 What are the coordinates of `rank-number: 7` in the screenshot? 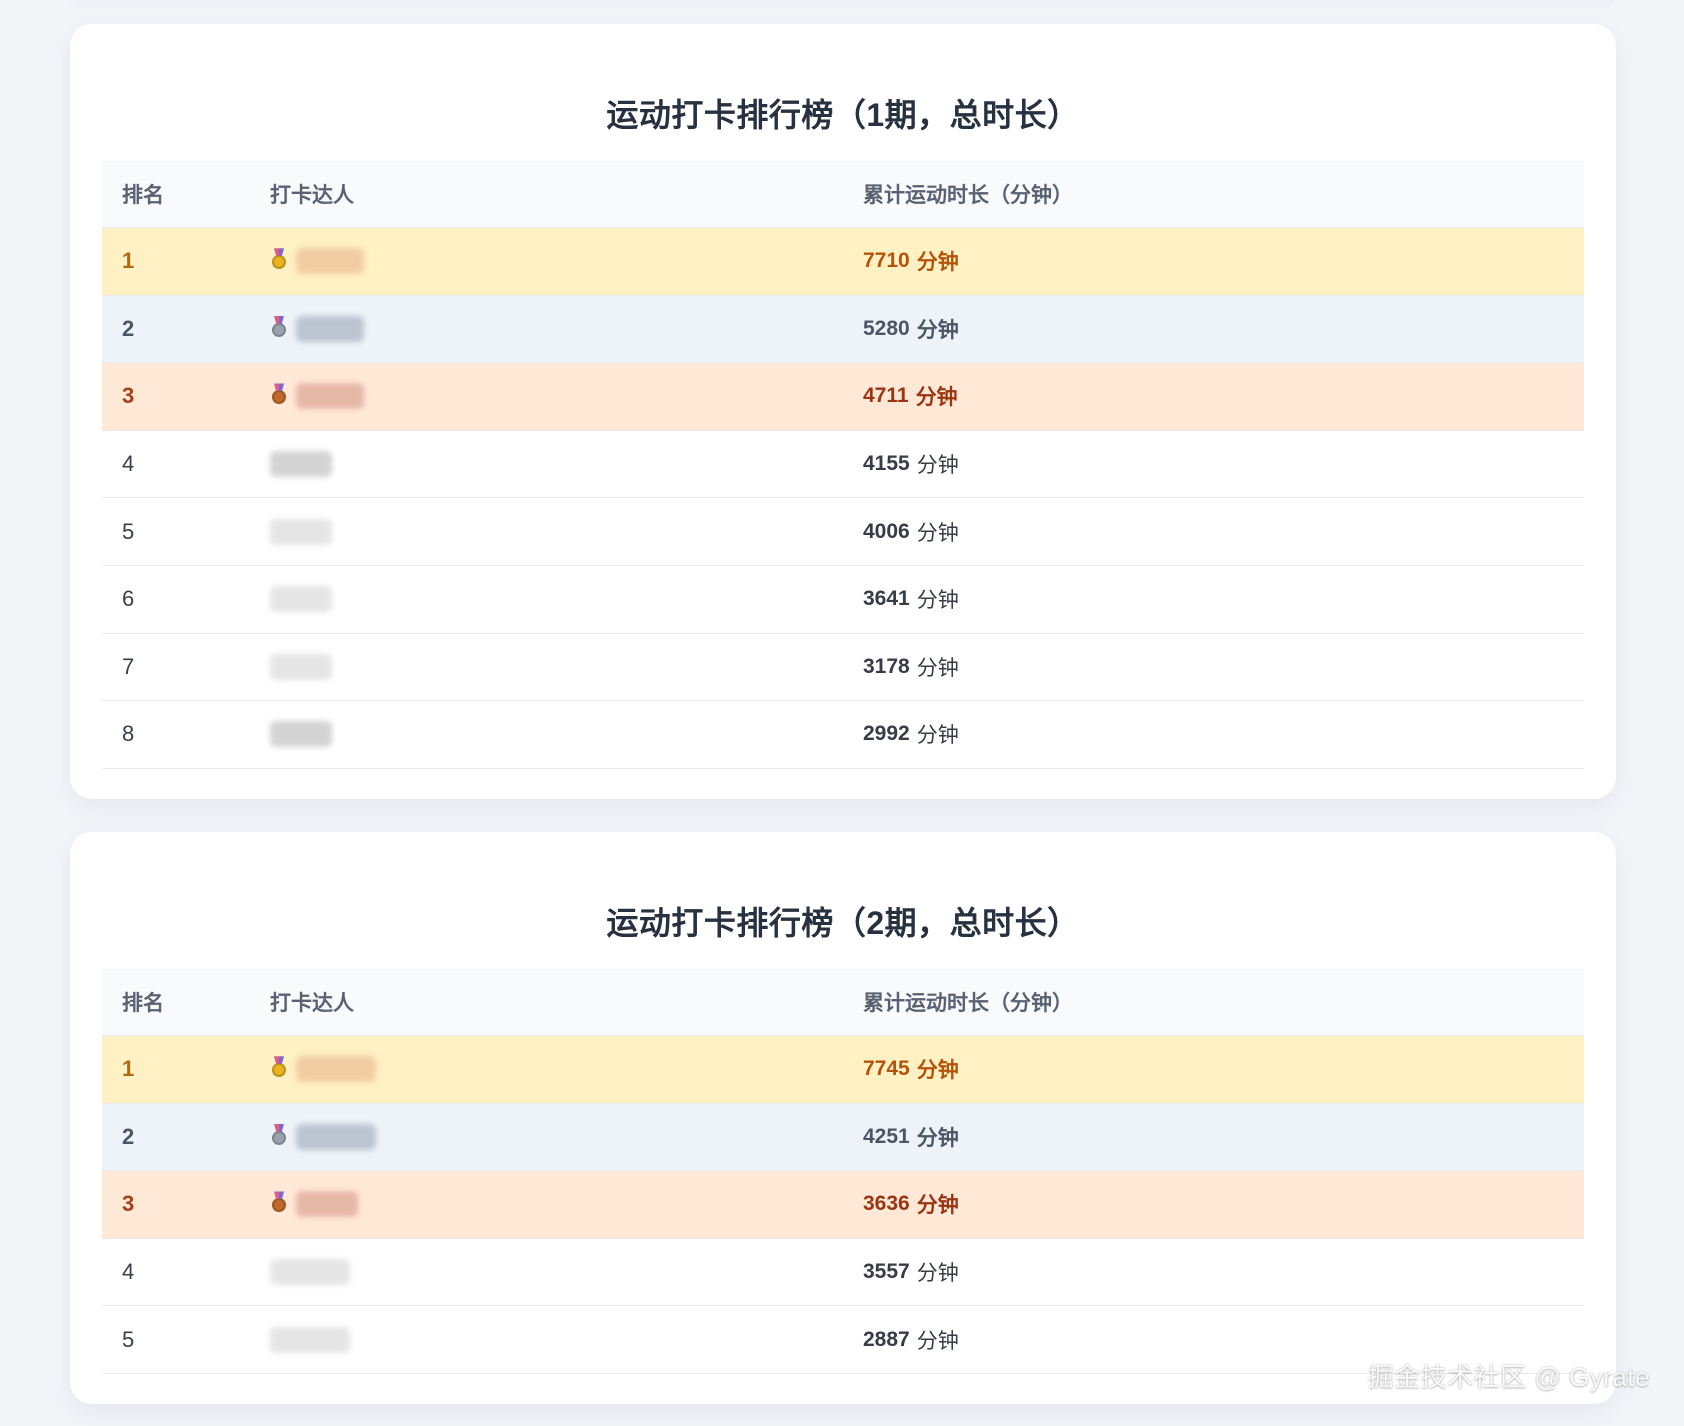 It's located at (128, 666).